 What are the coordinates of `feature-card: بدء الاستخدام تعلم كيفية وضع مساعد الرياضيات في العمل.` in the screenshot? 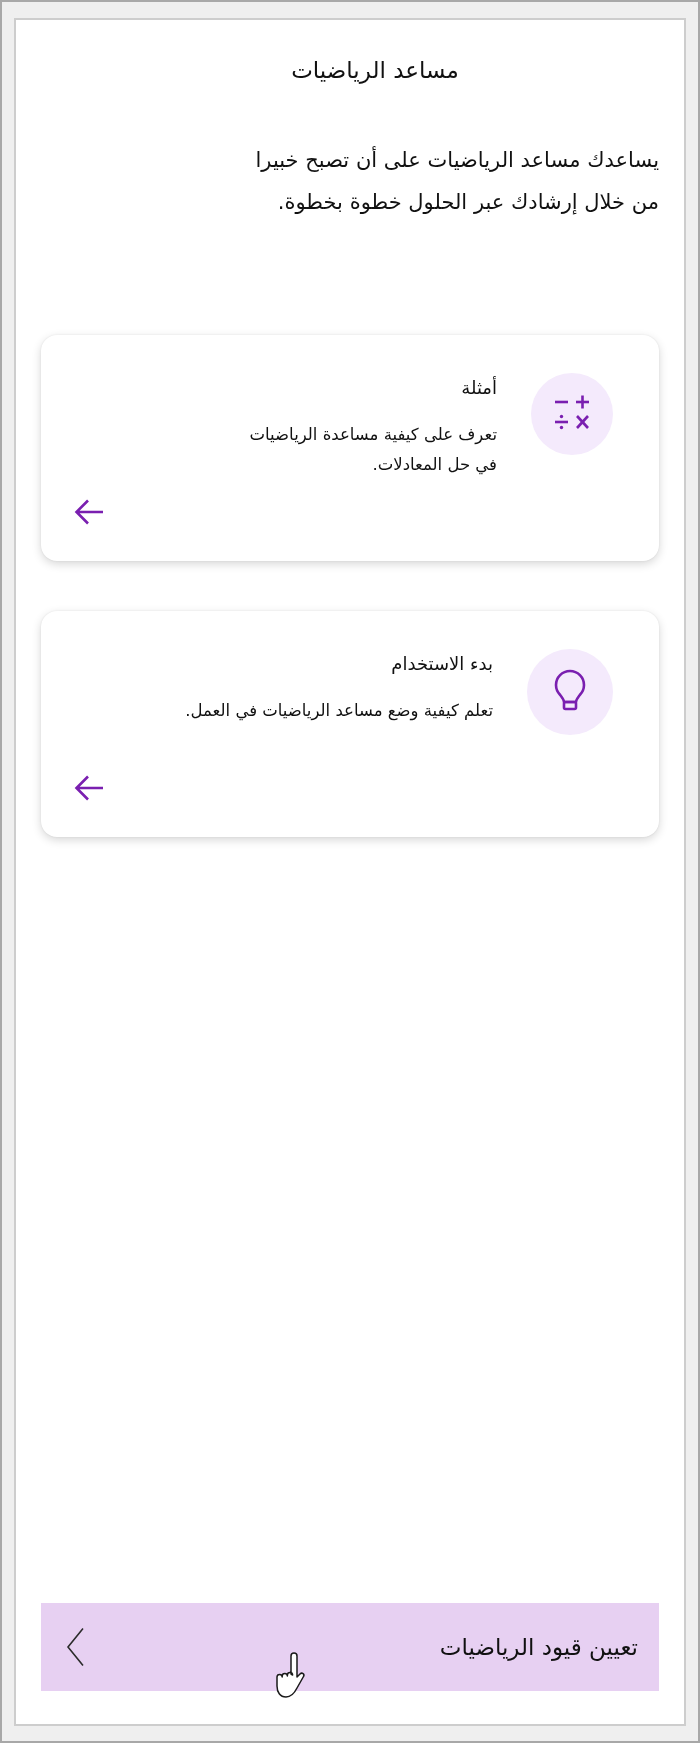 It's located at (350, 724).